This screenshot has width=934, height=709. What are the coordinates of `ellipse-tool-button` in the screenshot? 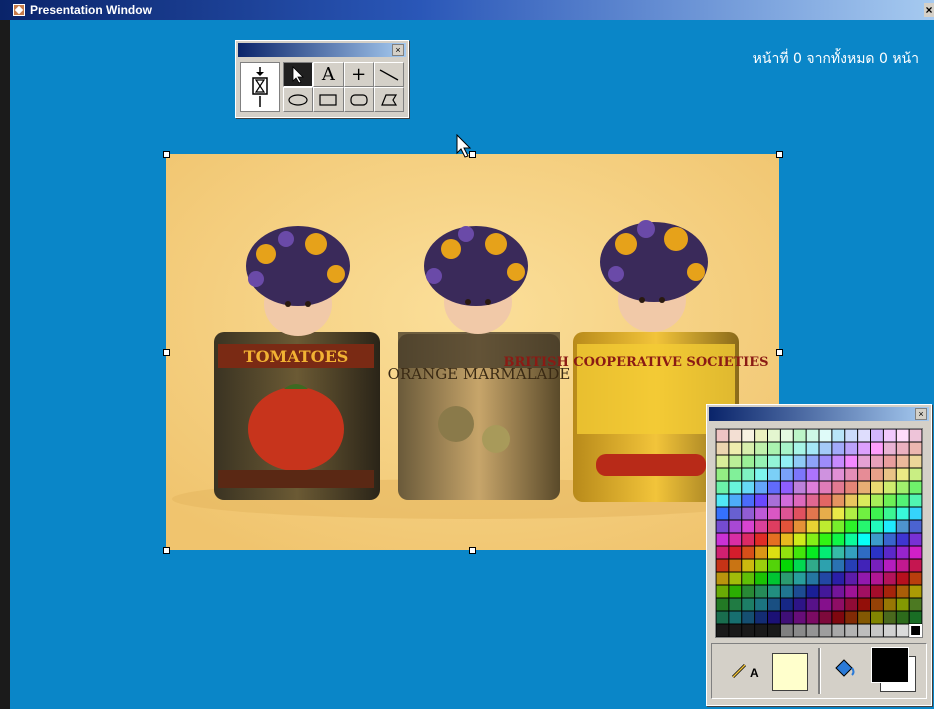 It's located at (298, 99).